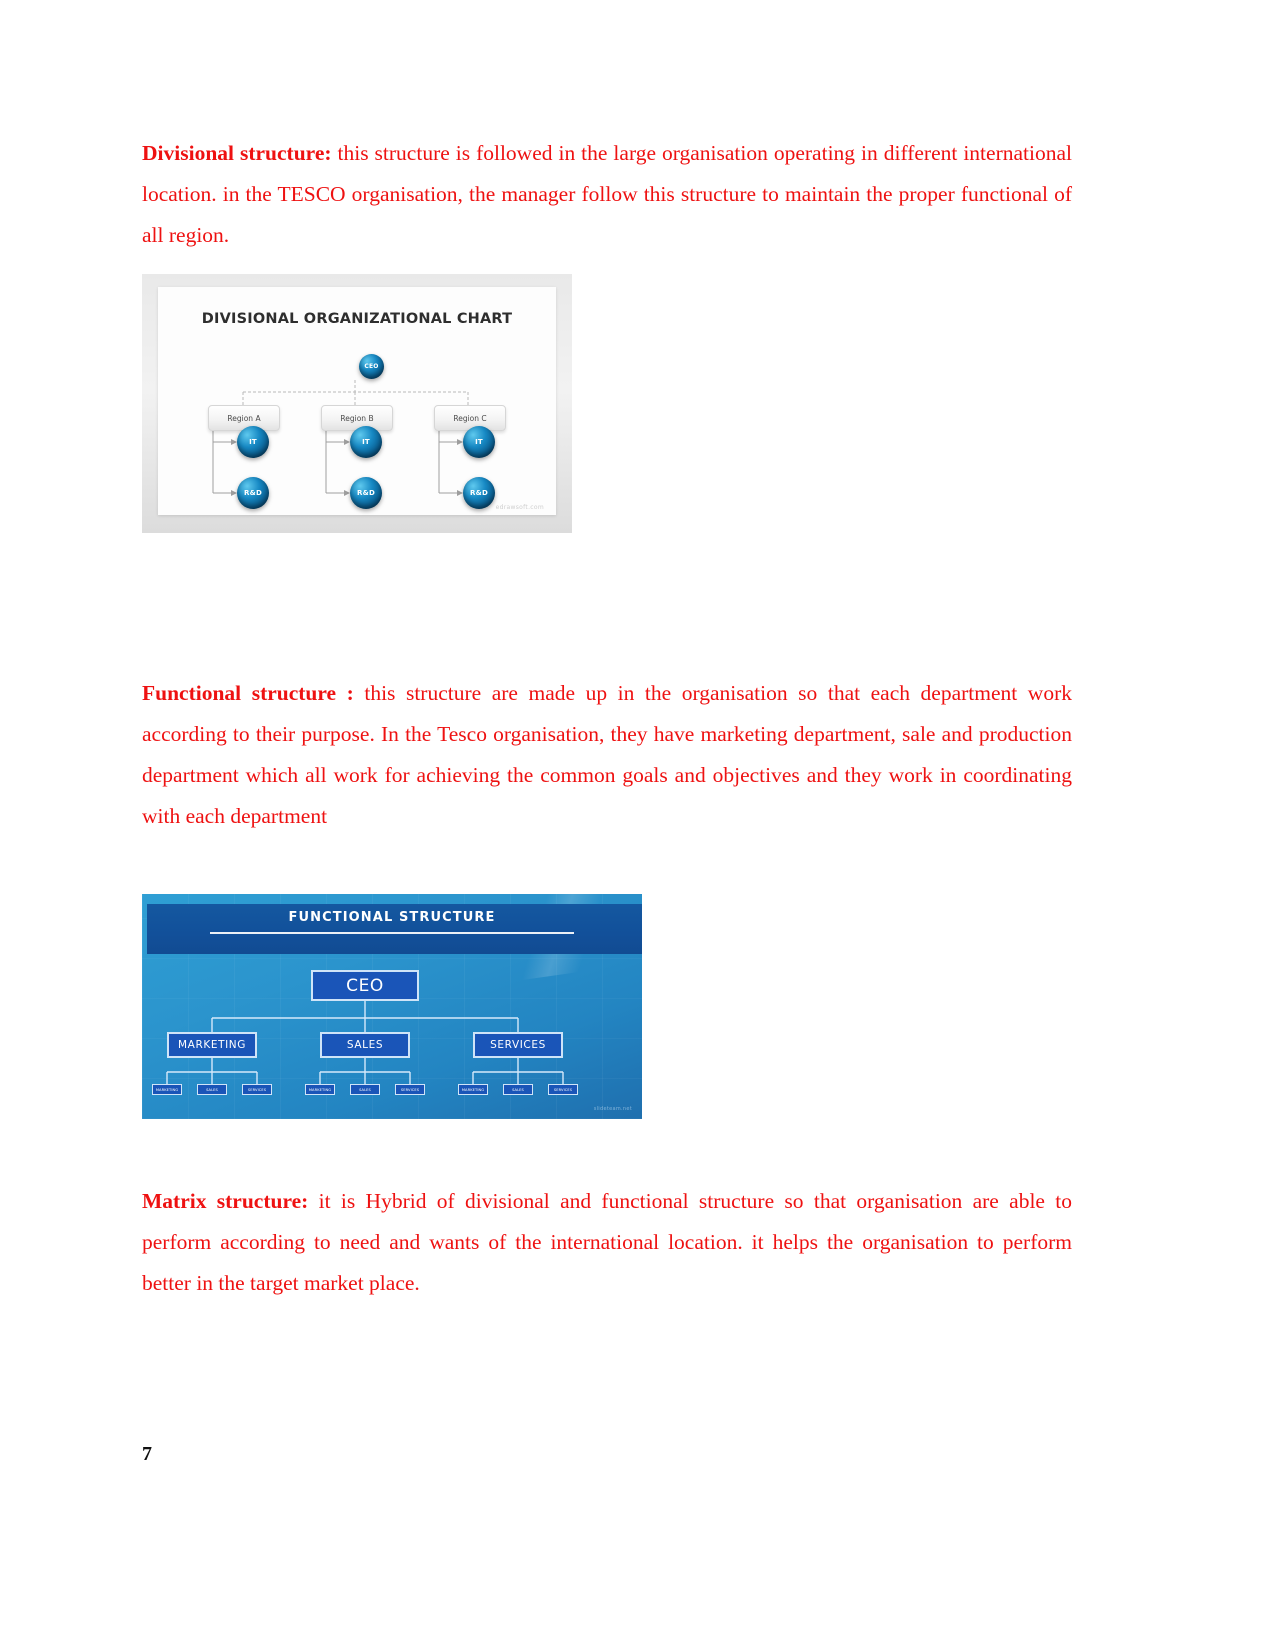 The width and height of the screenshot is (1275, 1651). Describe the element at coordinates (392, 917) in the screenshot. I see `functional-chart-title: FUNCTIONAL STRUCTURE` at that location.